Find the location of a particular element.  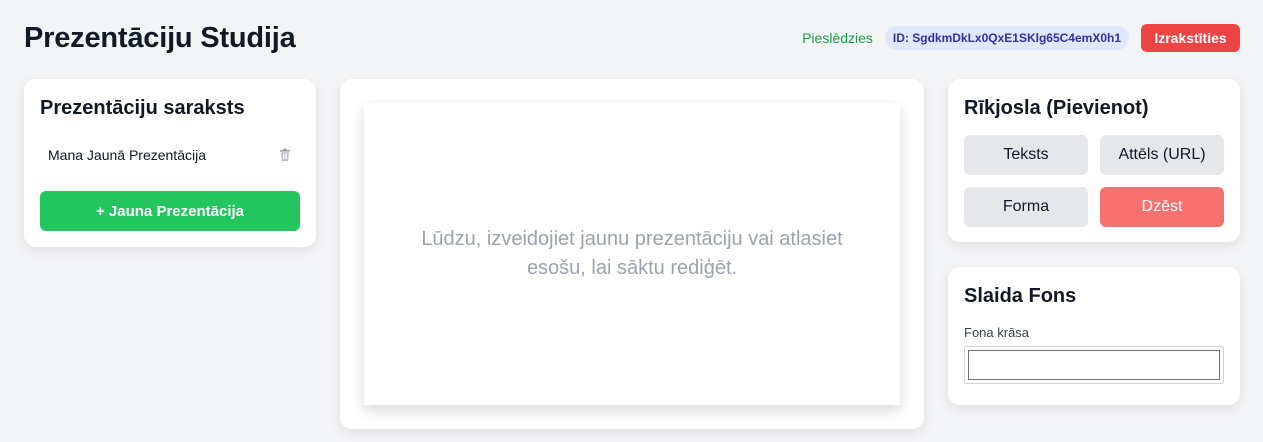

presentation-list-item: Mana Jaunā Prezentācija is located at coordinates (170, 155).